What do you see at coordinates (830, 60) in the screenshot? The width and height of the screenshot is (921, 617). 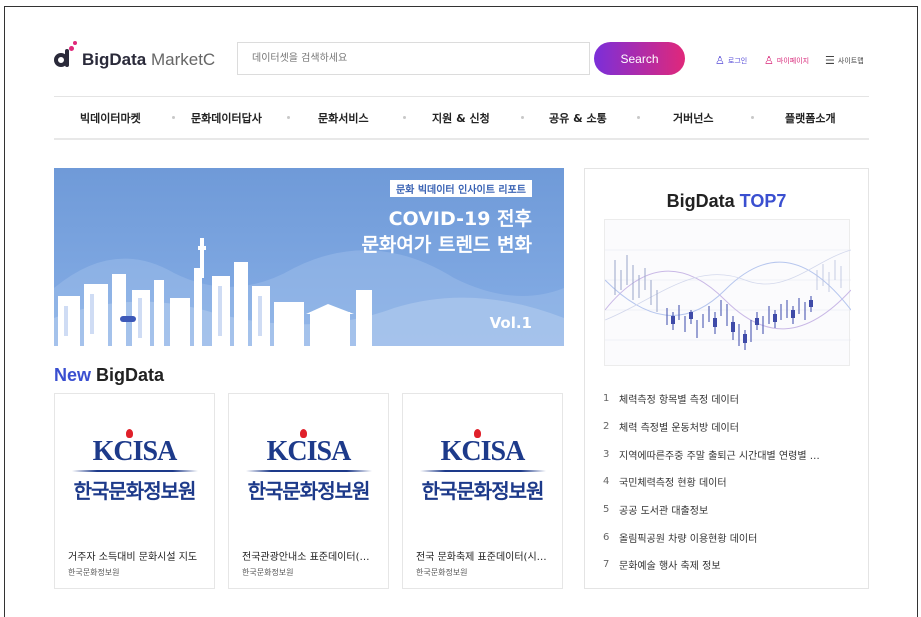 I see `menu-icon: ☰` at bounding box center [830, 60].